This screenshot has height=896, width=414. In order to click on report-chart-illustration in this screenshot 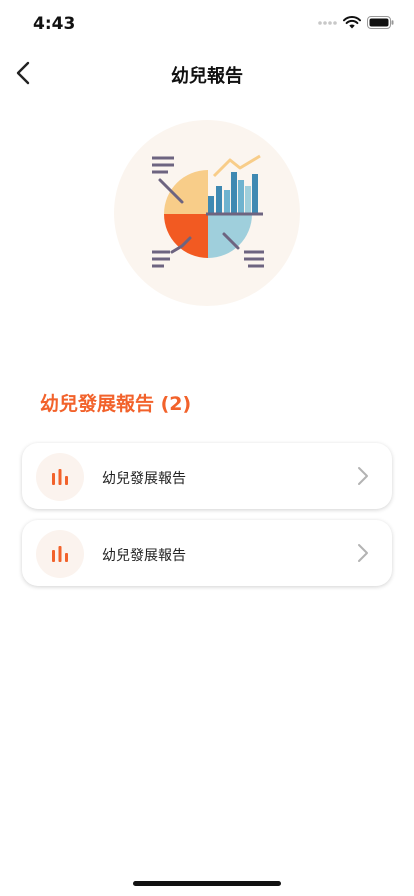, I will do `click(207, 213)`.